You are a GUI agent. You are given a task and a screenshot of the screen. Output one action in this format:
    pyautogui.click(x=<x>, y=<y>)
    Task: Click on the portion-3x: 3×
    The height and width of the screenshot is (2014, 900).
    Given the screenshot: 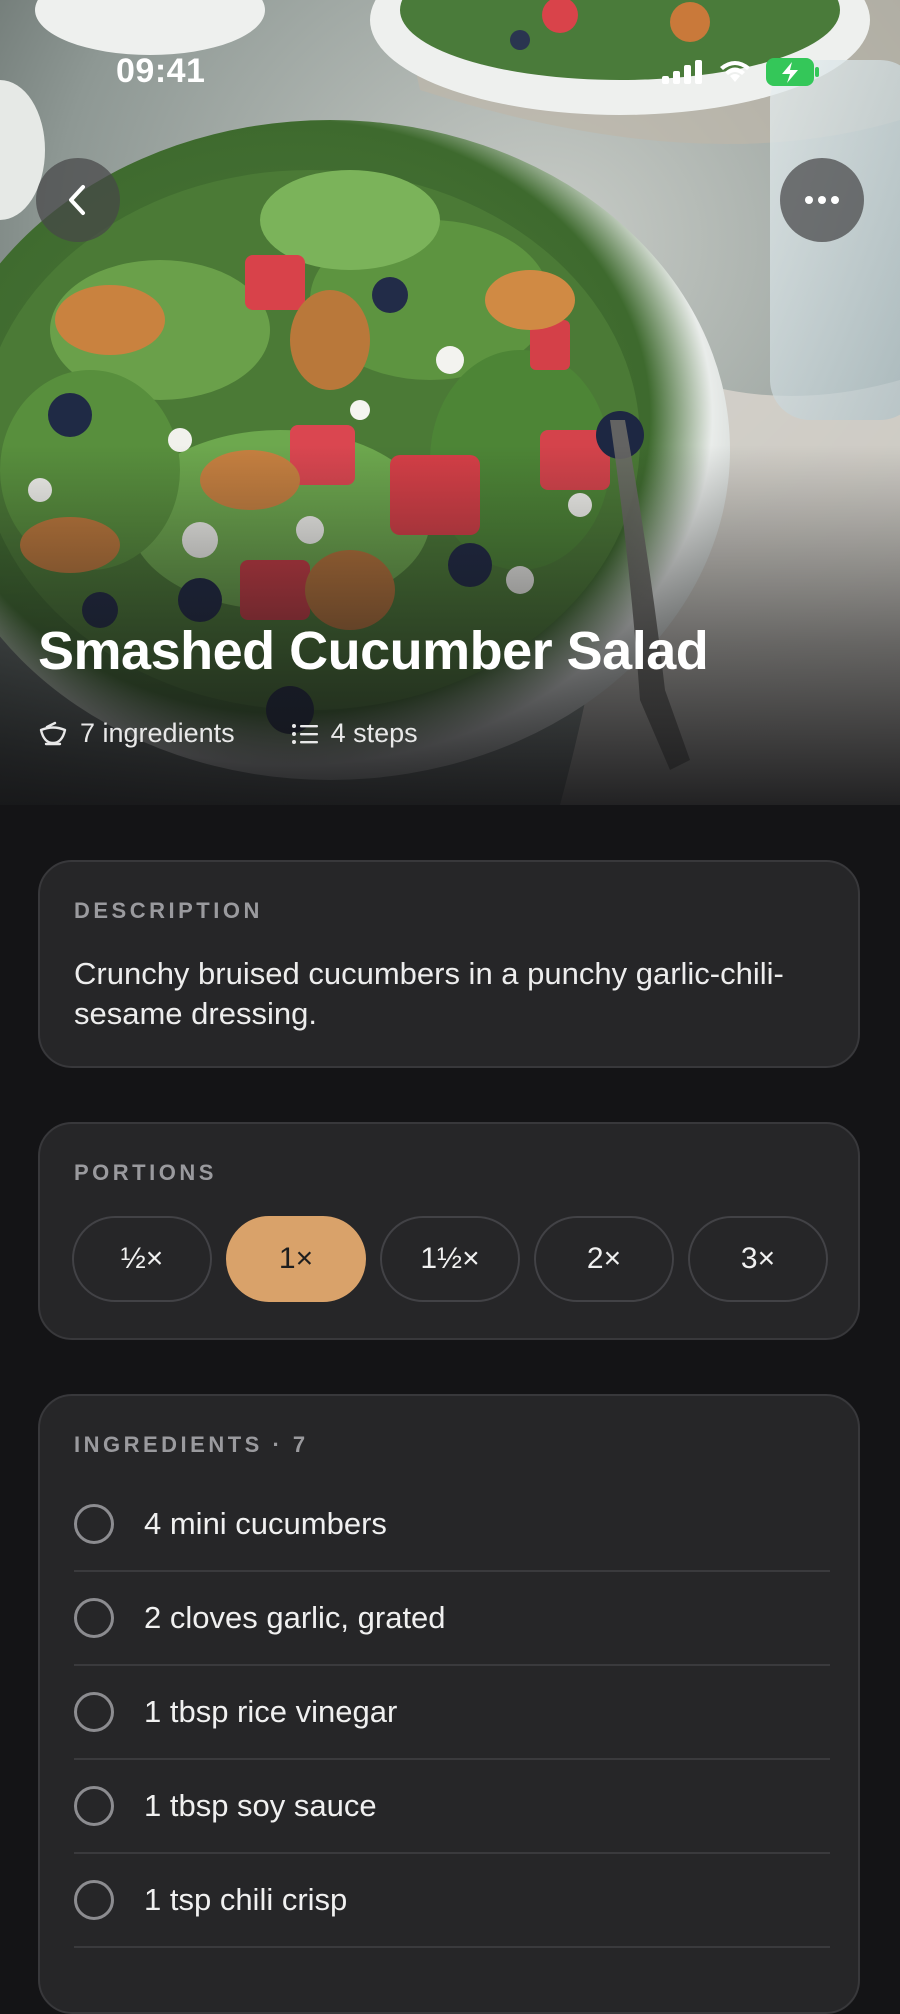 What is the action you would take?
    pyautogui.click(x=758, y=1259)
    